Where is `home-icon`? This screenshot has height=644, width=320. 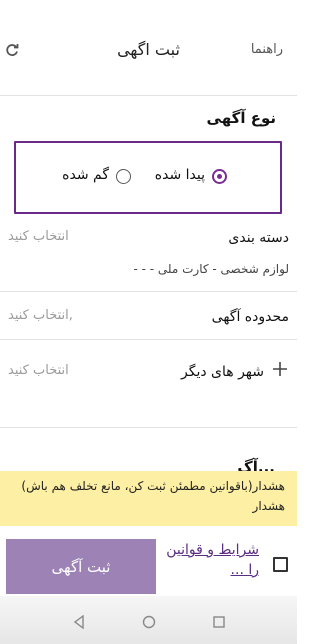 home-icon is located at coordinates (149, 621).